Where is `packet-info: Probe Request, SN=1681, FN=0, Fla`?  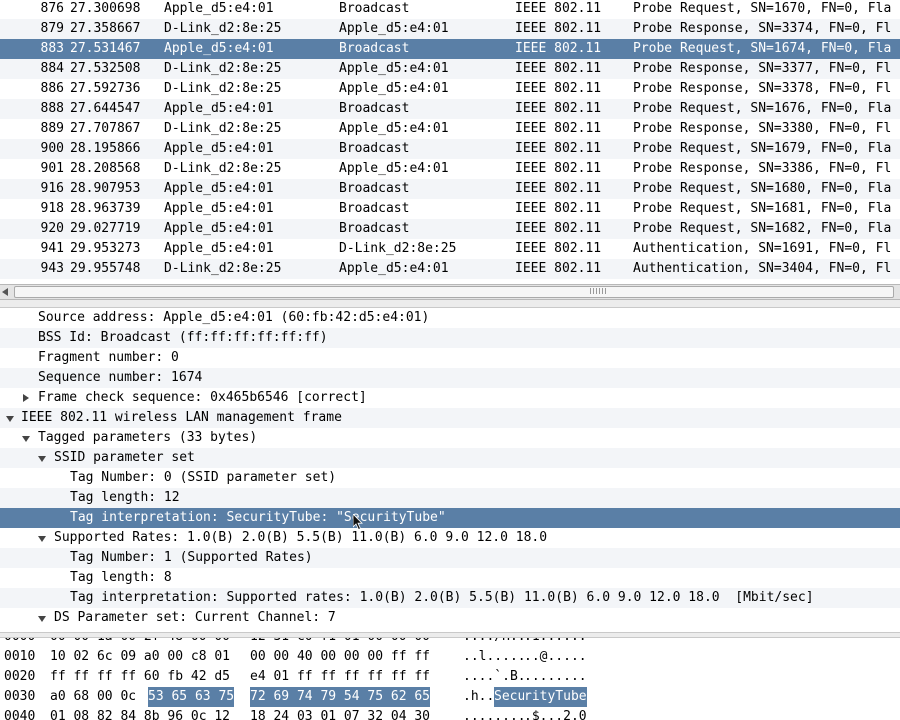 packet-info: Probe Request, SN=1681, FN=0, Fla is located at coordinates (762, 208).